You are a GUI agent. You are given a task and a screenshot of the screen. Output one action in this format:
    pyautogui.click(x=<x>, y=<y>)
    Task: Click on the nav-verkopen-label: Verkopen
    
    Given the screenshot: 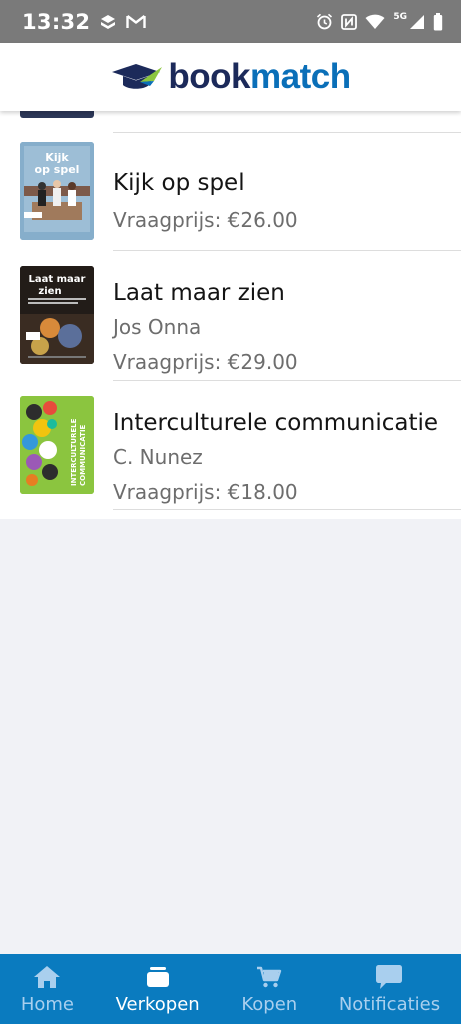 What is the action you would take?
    pyautogui.click(x=157, y=1004)
    